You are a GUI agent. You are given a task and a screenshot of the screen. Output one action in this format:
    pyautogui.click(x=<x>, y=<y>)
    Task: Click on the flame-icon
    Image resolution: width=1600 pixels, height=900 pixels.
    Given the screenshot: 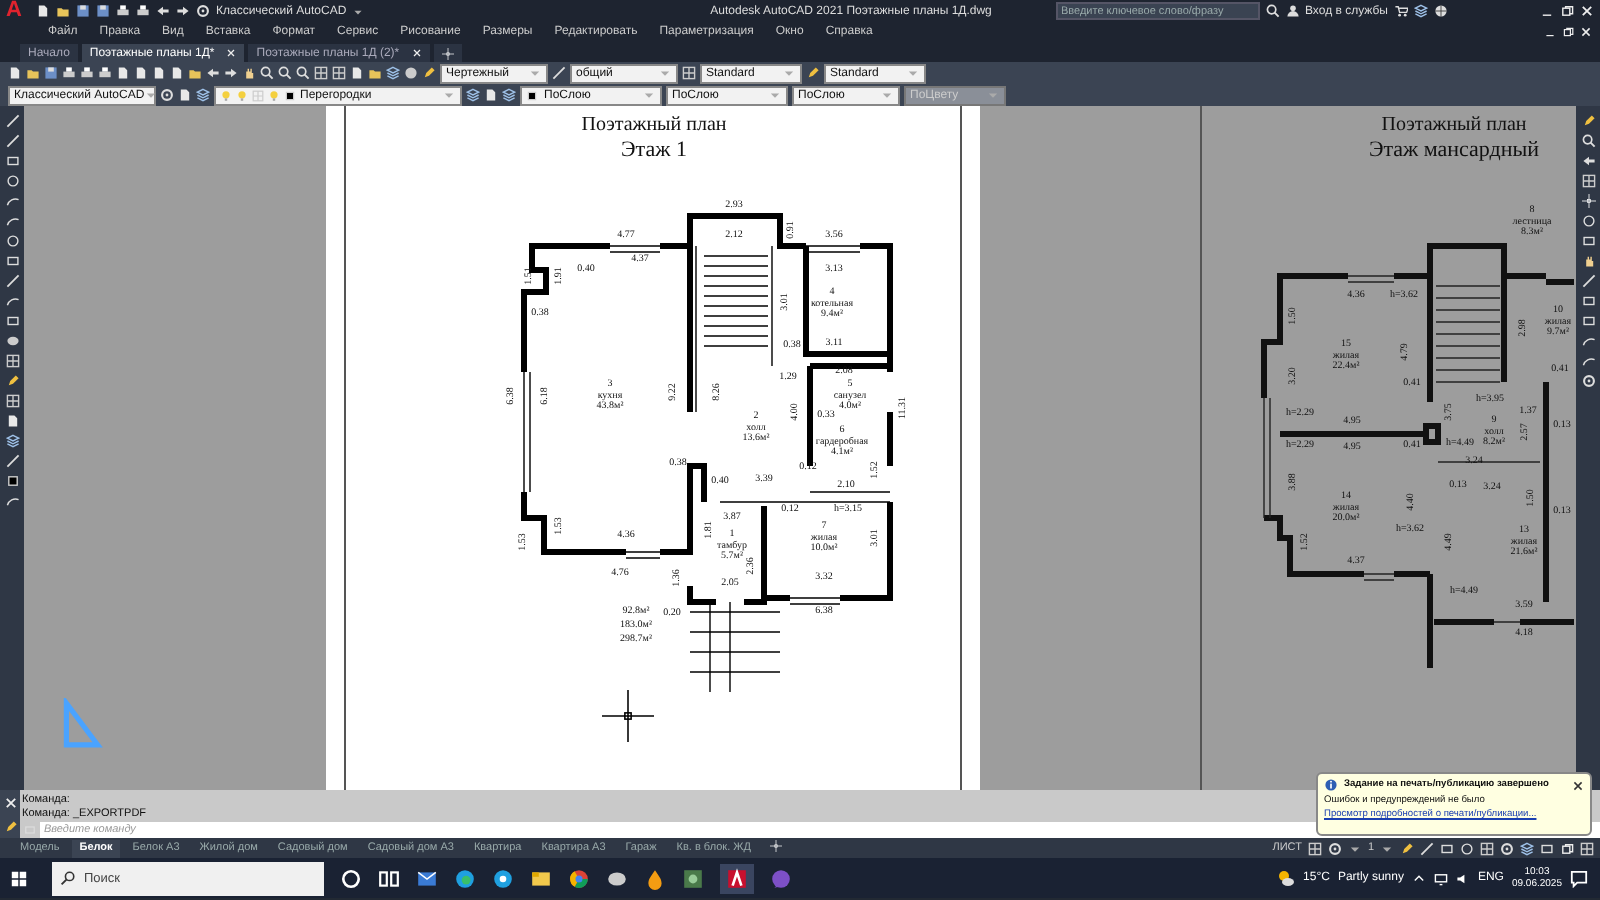 What is the action you would take?
    pyautogui.click(x=655, y=878)
    